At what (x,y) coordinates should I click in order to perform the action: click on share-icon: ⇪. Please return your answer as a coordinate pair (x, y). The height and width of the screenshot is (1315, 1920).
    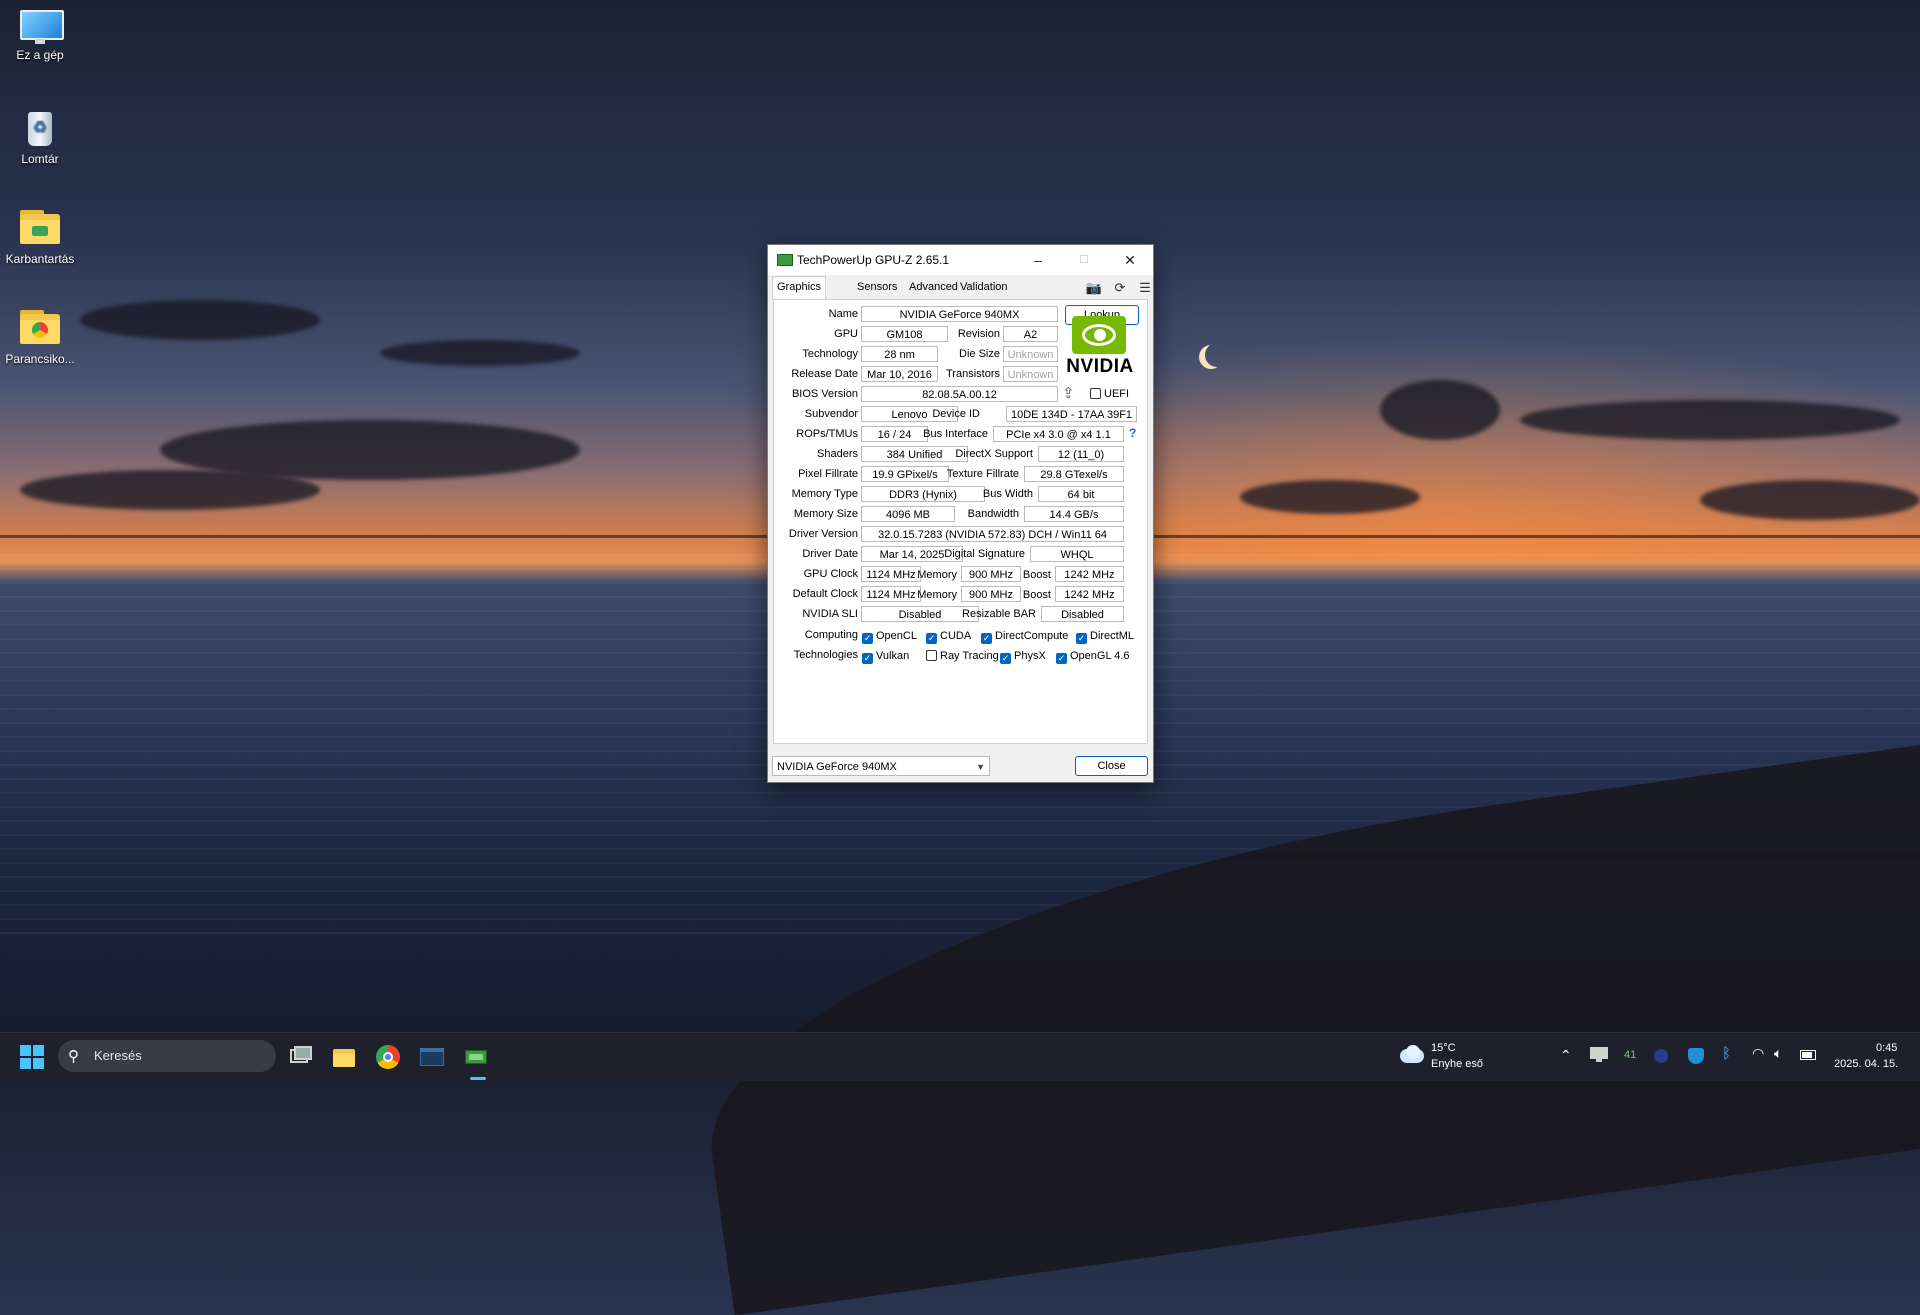
    Looking at the image, I should click on (1068, 393).